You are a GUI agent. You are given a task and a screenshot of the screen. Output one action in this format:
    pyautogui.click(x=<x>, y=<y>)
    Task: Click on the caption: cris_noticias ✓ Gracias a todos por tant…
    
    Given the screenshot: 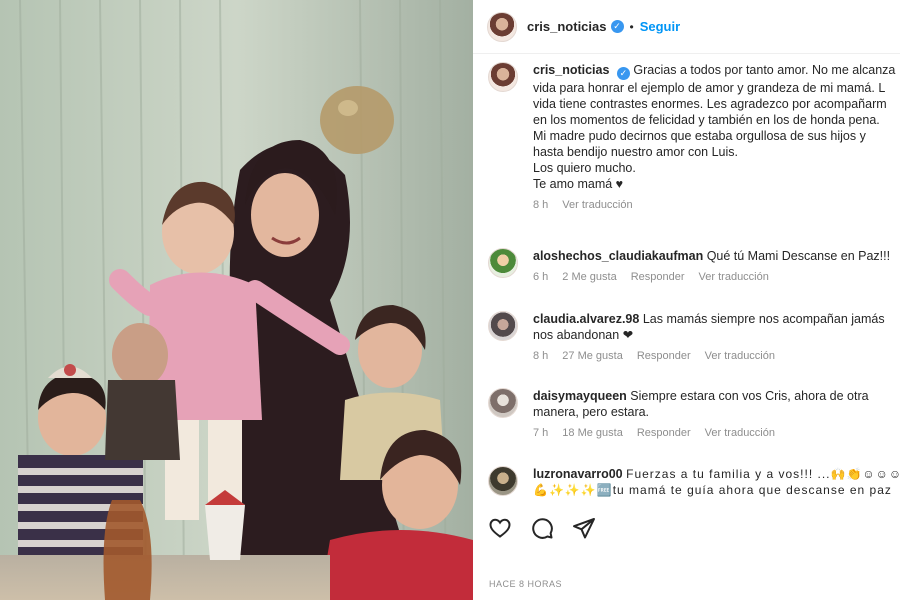 What is the action you would take?
    pyautogui.click(x=686, y=136)
    